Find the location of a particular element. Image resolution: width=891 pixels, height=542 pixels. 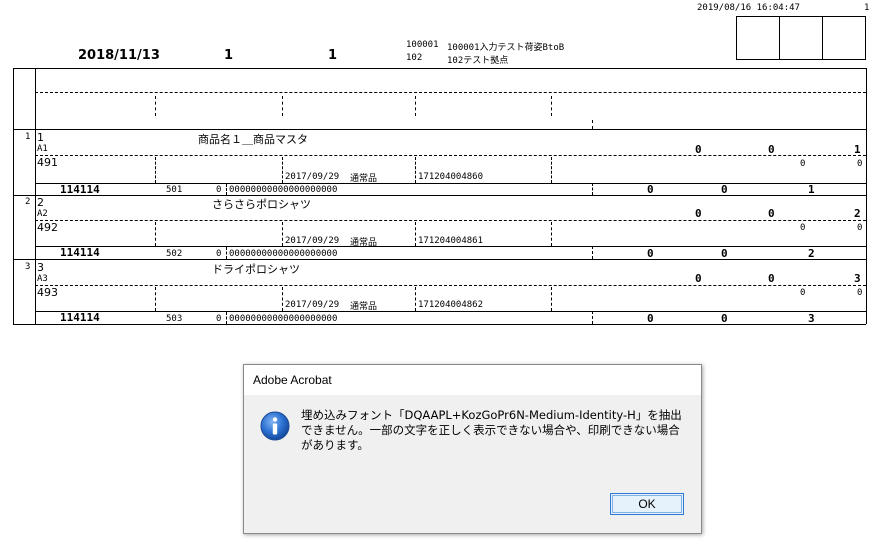

warehouse-name: 102テスト拠点 is located at coordinates (478, 61).